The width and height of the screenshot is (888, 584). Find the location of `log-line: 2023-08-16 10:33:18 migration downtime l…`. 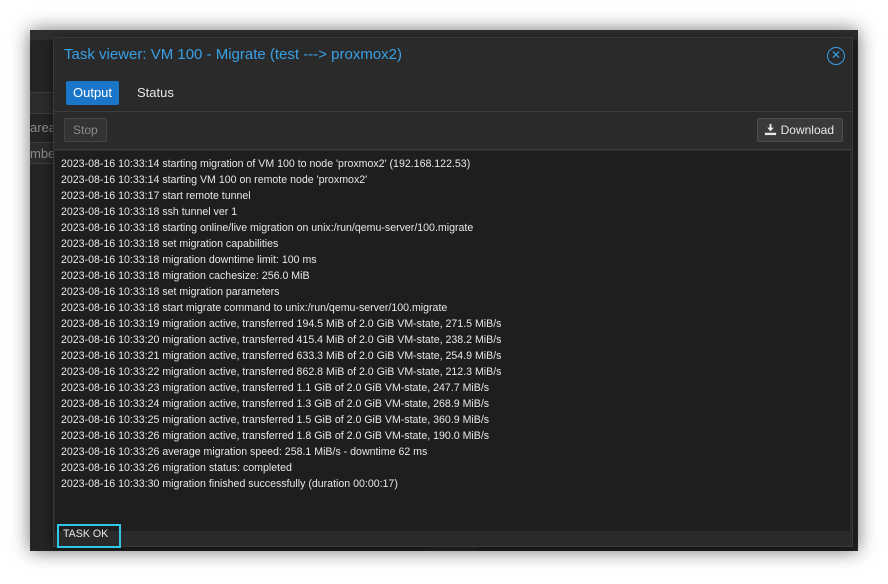

log-line: 2023-08-16 10:33:18 migration downtime l… is located at coordinates (189, 260).